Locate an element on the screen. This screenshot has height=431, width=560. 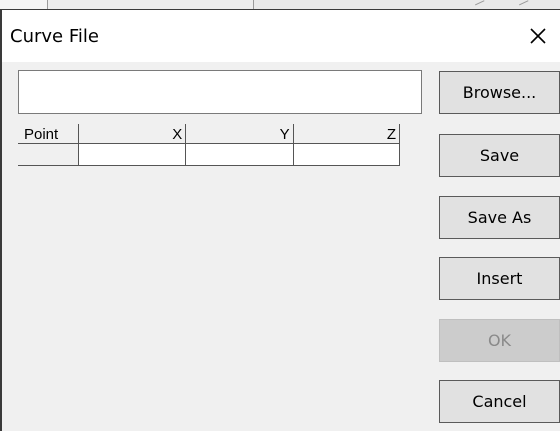
column-header-point: Point is located at coordinates (48, 134).